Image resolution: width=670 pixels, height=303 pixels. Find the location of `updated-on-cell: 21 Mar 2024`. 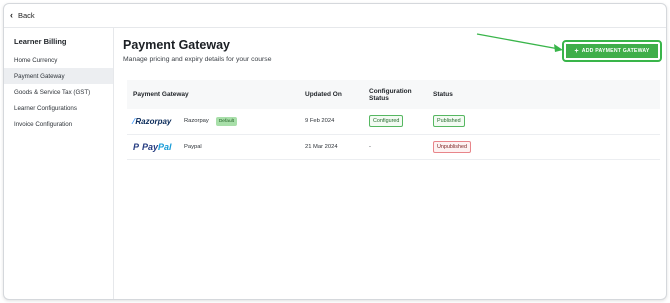

updated-on-cell: 21 Mar 2024 is located at coordinates (331, 147).